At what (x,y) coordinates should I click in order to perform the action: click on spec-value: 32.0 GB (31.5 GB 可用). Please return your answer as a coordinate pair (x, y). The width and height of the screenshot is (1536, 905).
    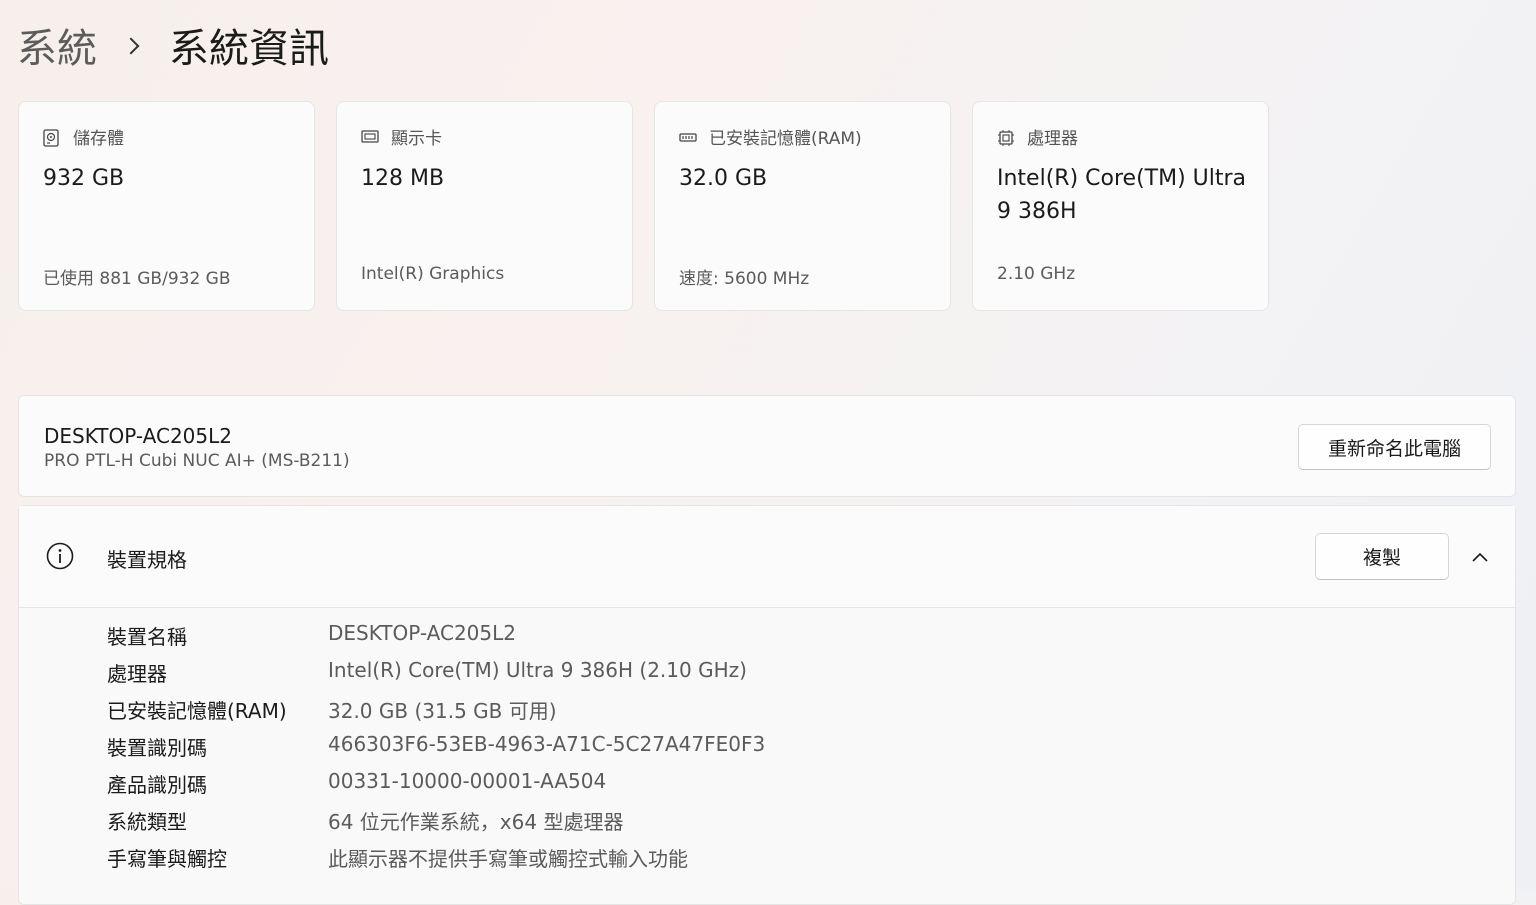
    Looking at the image, I should click on (442, 711).